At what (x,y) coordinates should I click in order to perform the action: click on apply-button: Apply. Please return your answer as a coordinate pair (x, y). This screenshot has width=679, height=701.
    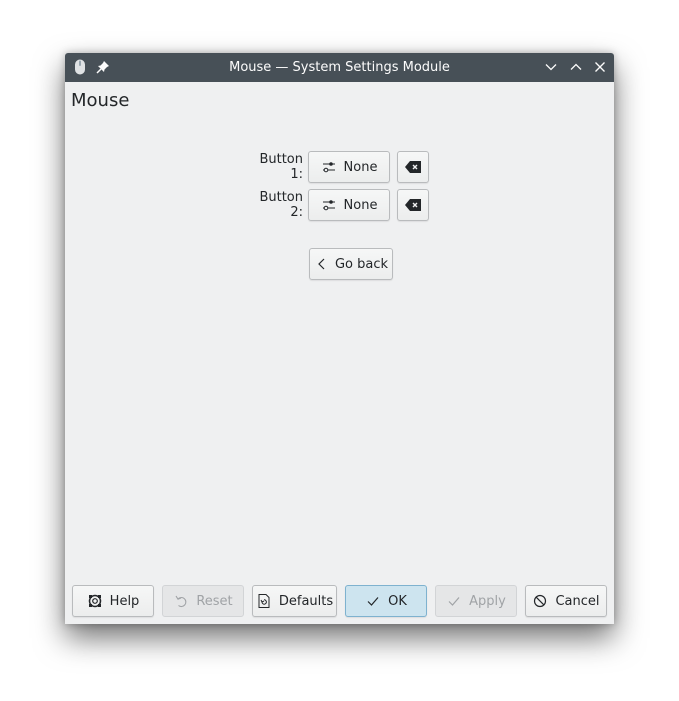
    Looking at the image, I should click on (476, 601).